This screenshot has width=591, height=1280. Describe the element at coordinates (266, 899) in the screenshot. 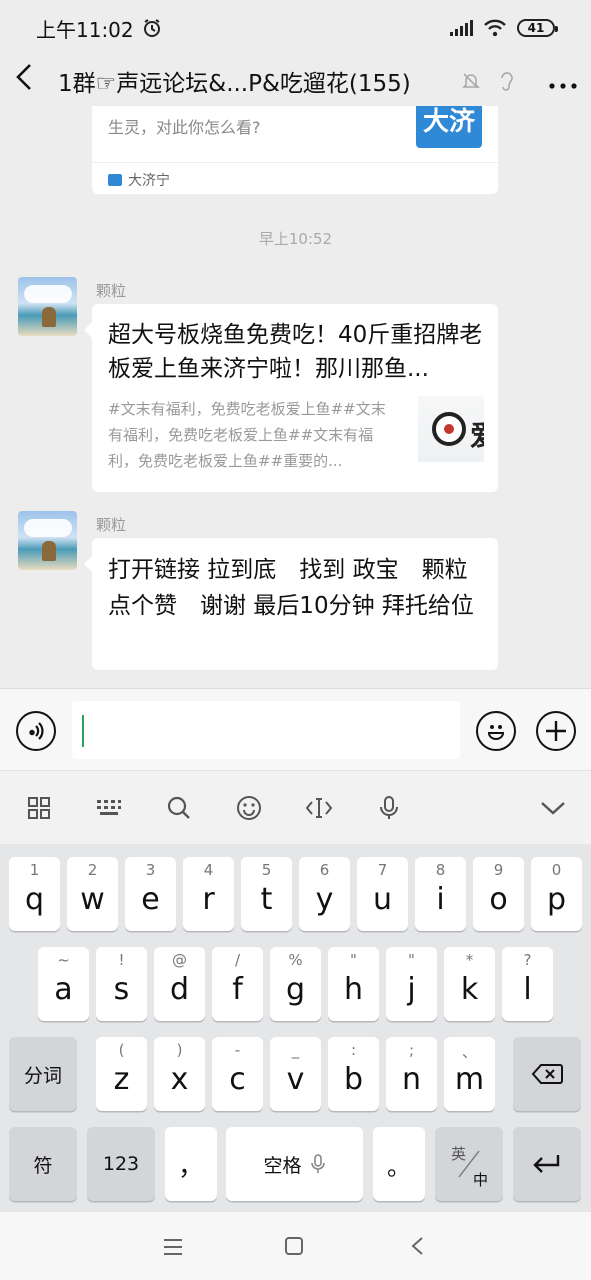

I see `key-label: t` at that location.